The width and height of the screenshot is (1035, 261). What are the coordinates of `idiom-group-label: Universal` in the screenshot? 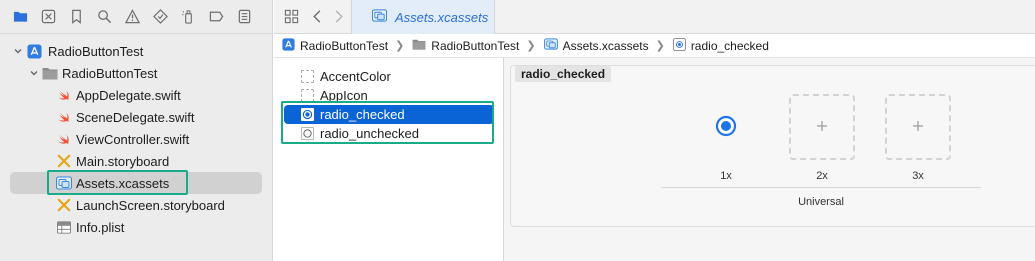 It's located at (821, 202).